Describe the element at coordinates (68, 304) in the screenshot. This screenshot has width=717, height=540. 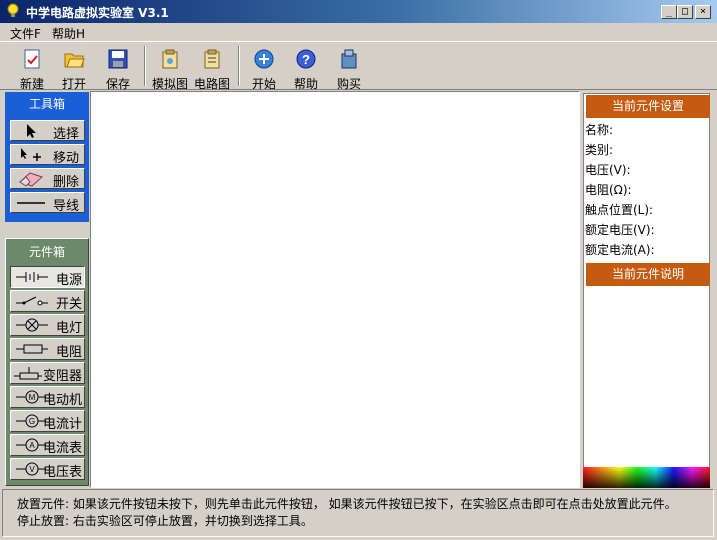
I see `component-switch-label: 开关` at that location.